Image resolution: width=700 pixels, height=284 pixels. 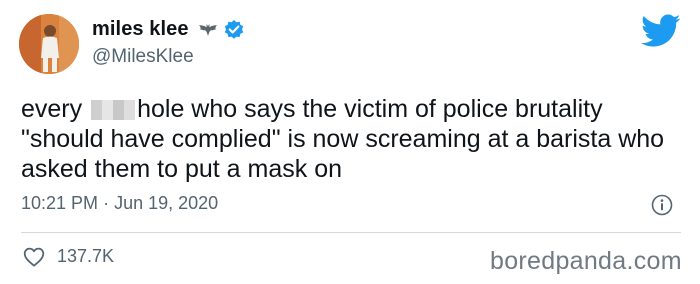 I want to click on watermark: boredpanda.com, so click(x=586, y=261).